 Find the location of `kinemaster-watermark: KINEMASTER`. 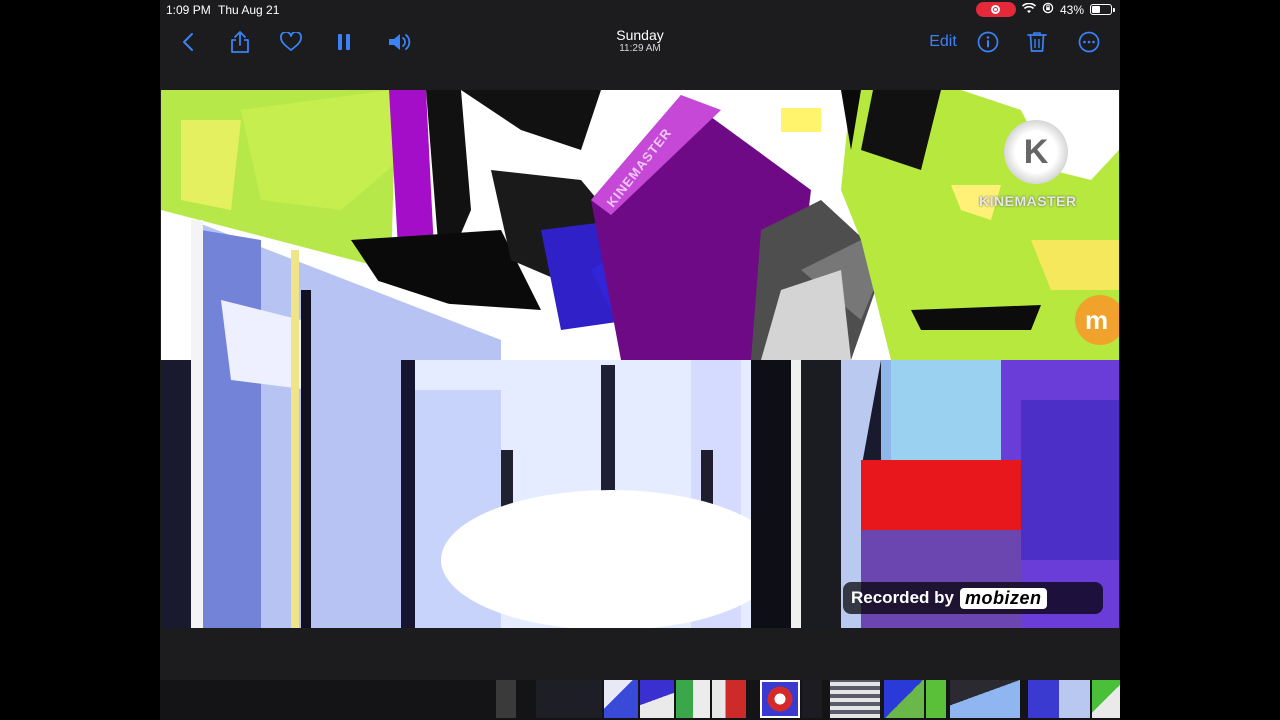

kinemaster-watermark: KINEMASTER is located at coordinates (1028, 201).